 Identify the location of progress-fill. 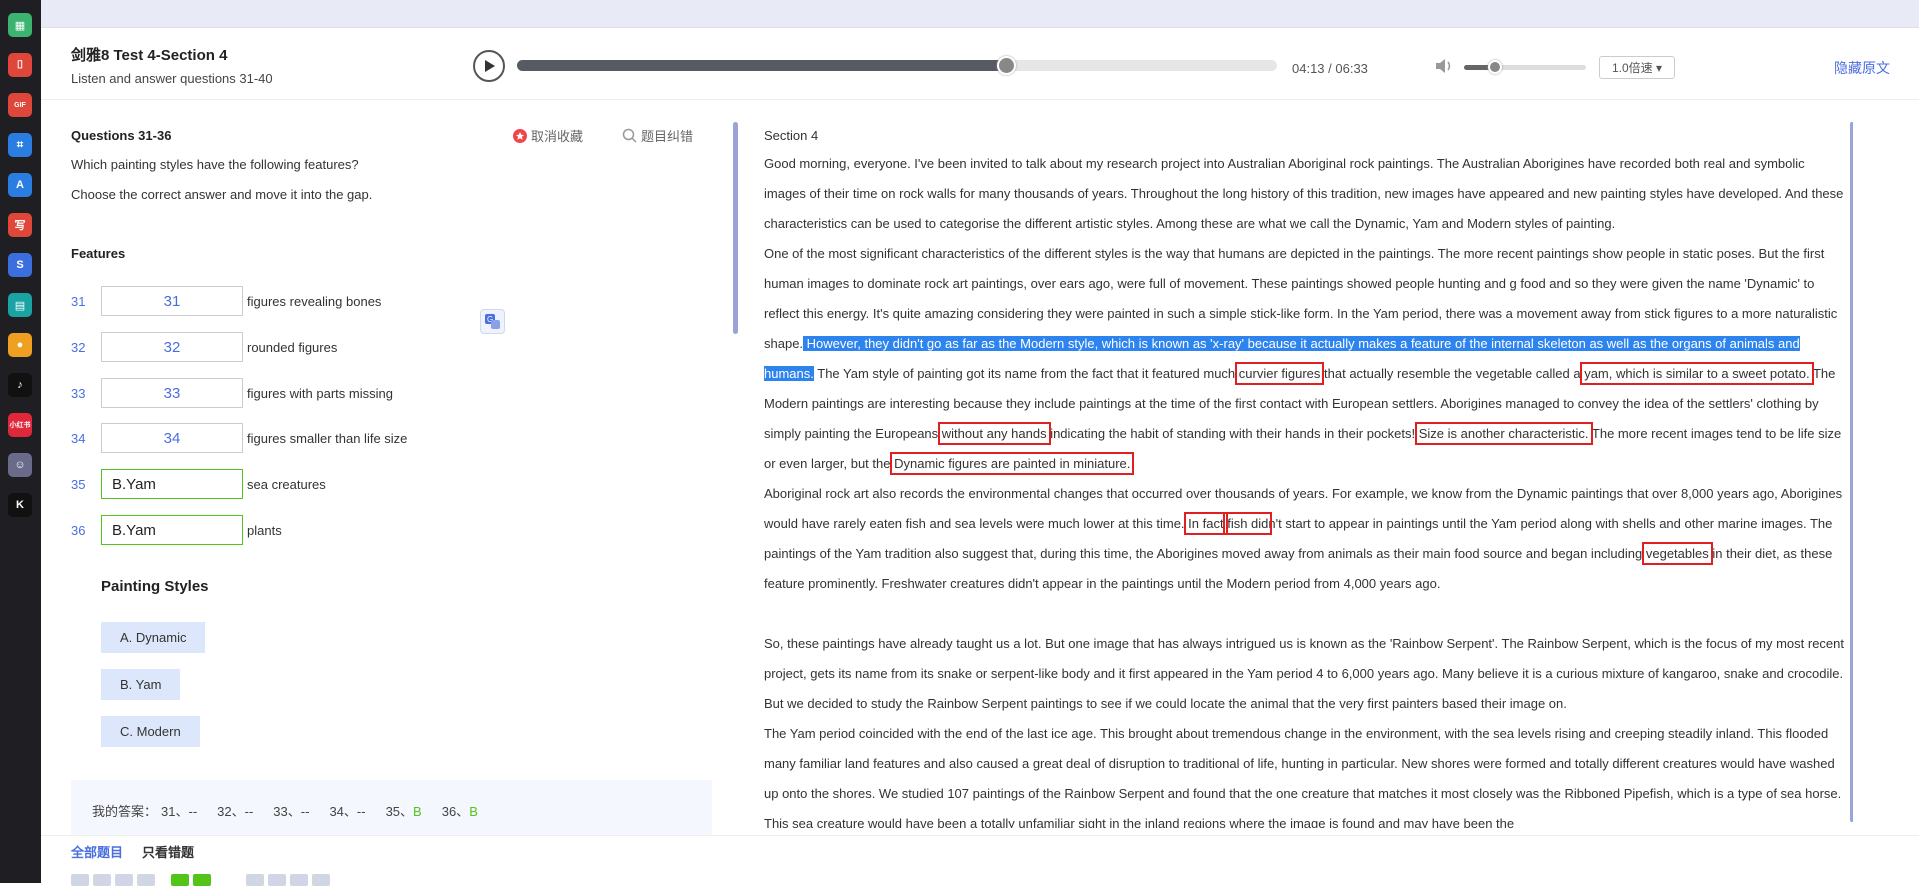
(762, 65).